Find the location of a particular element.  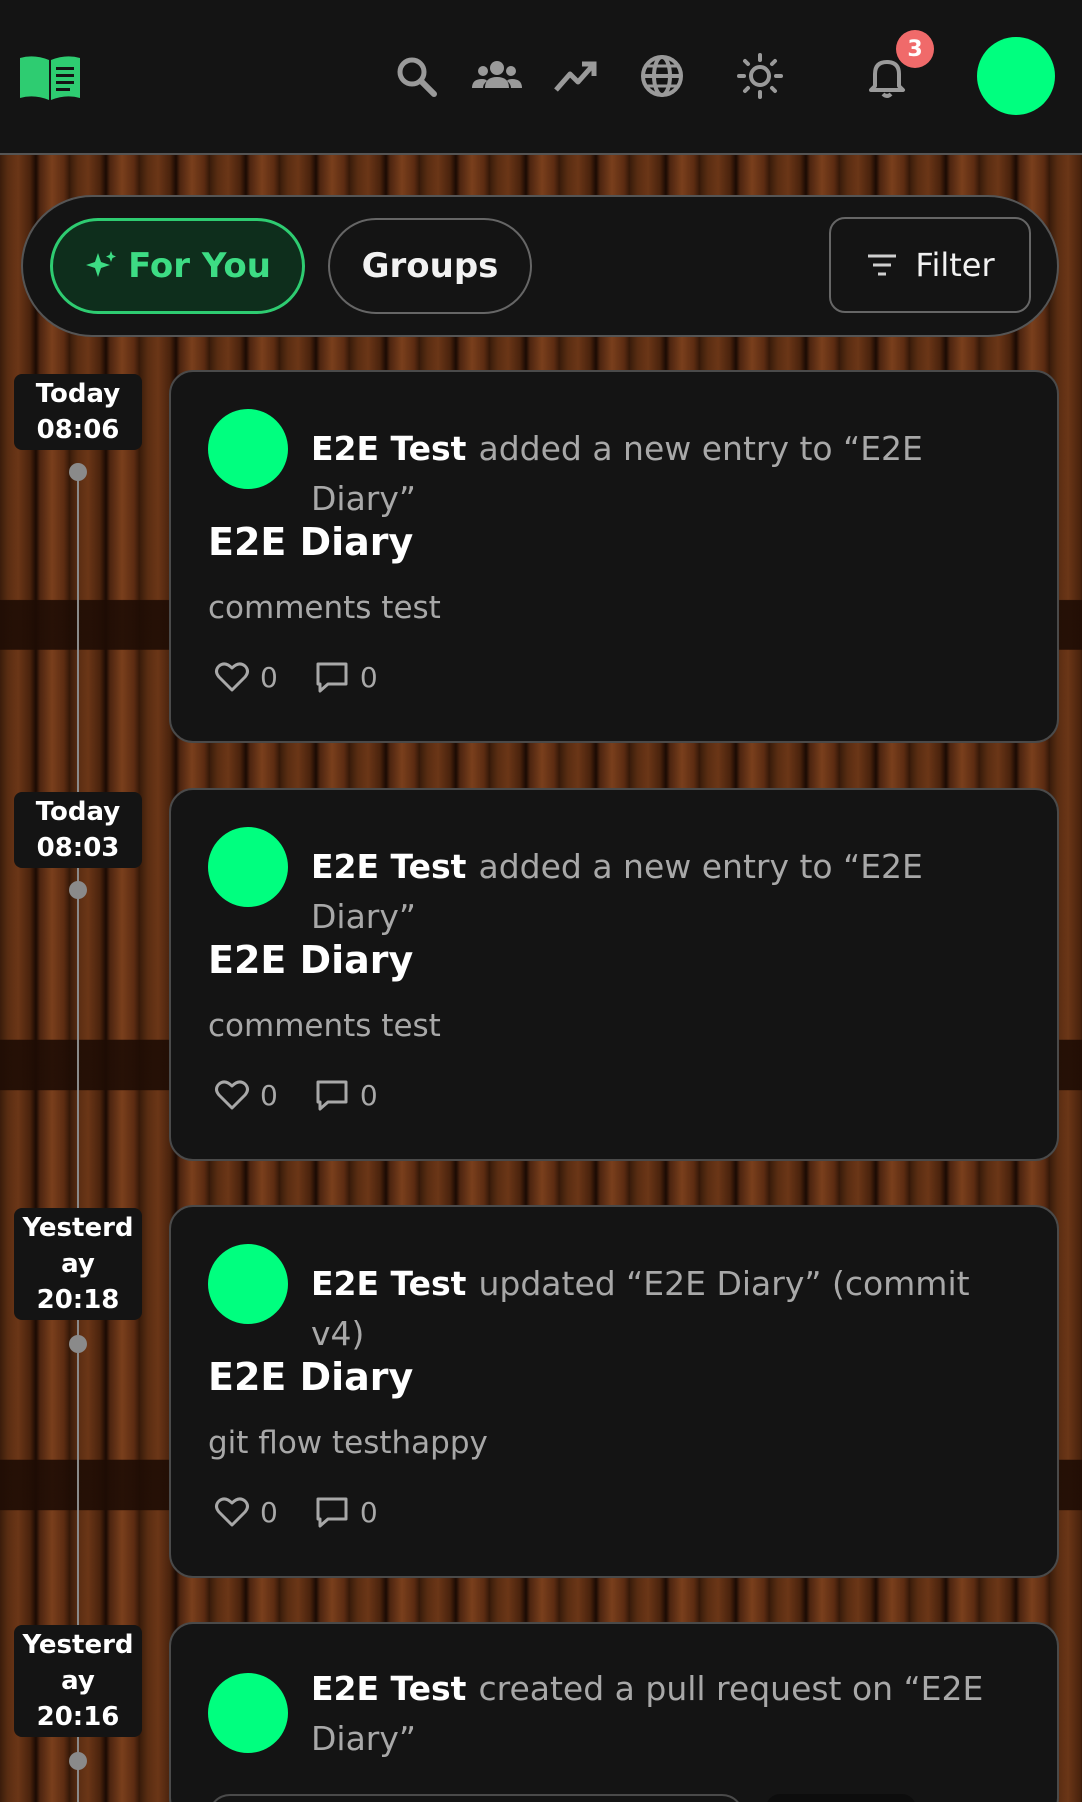

tab-for-you-label: For You is located at coordinates (199, 266).